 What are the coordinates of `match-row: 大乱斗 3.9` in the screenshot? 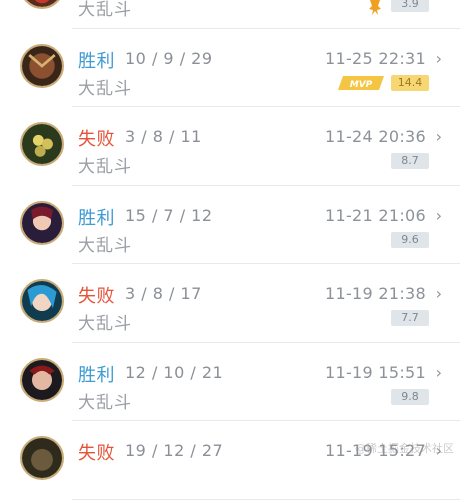 It's located at (230, 14).